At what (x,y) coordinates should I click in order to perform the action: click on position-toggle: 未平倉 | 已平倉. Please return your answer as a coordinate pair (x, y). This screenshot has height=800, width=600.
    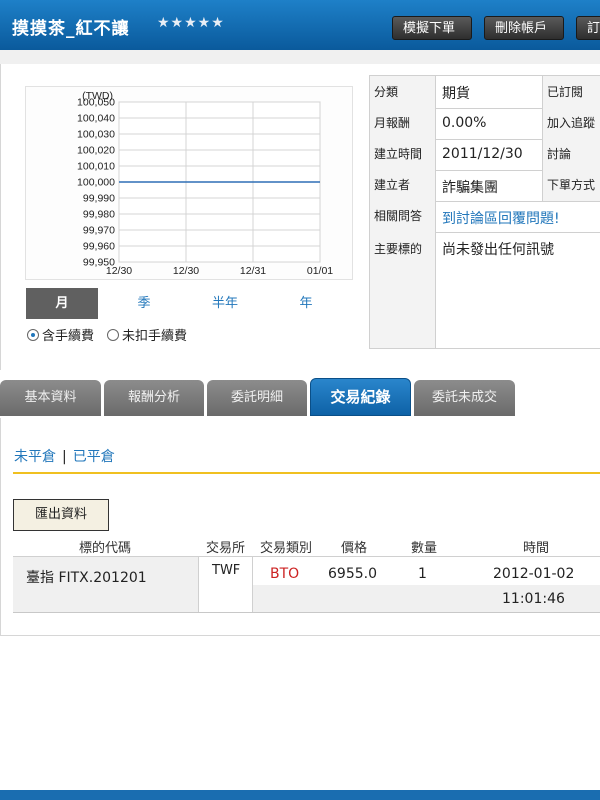
    Looking at the image, I should click on (64, 456).